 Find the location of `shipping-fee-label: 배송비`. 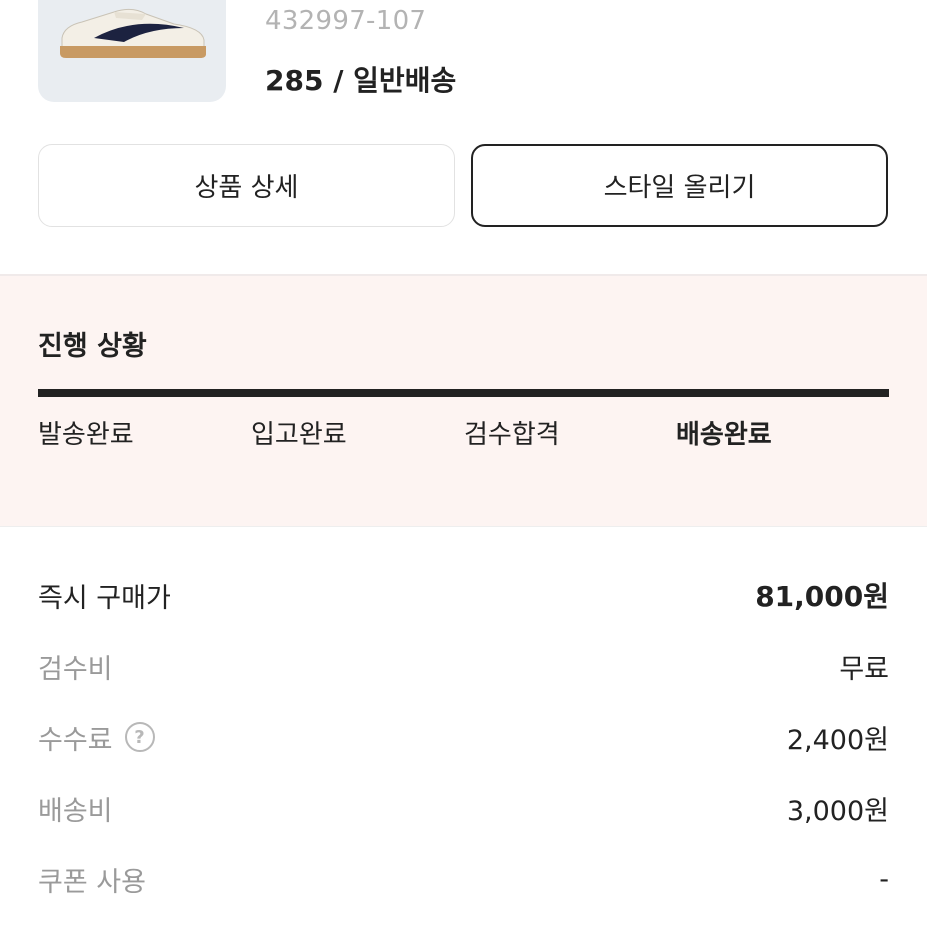

shipping-fee-label: 배송비 is located at coordinates (75, 811).